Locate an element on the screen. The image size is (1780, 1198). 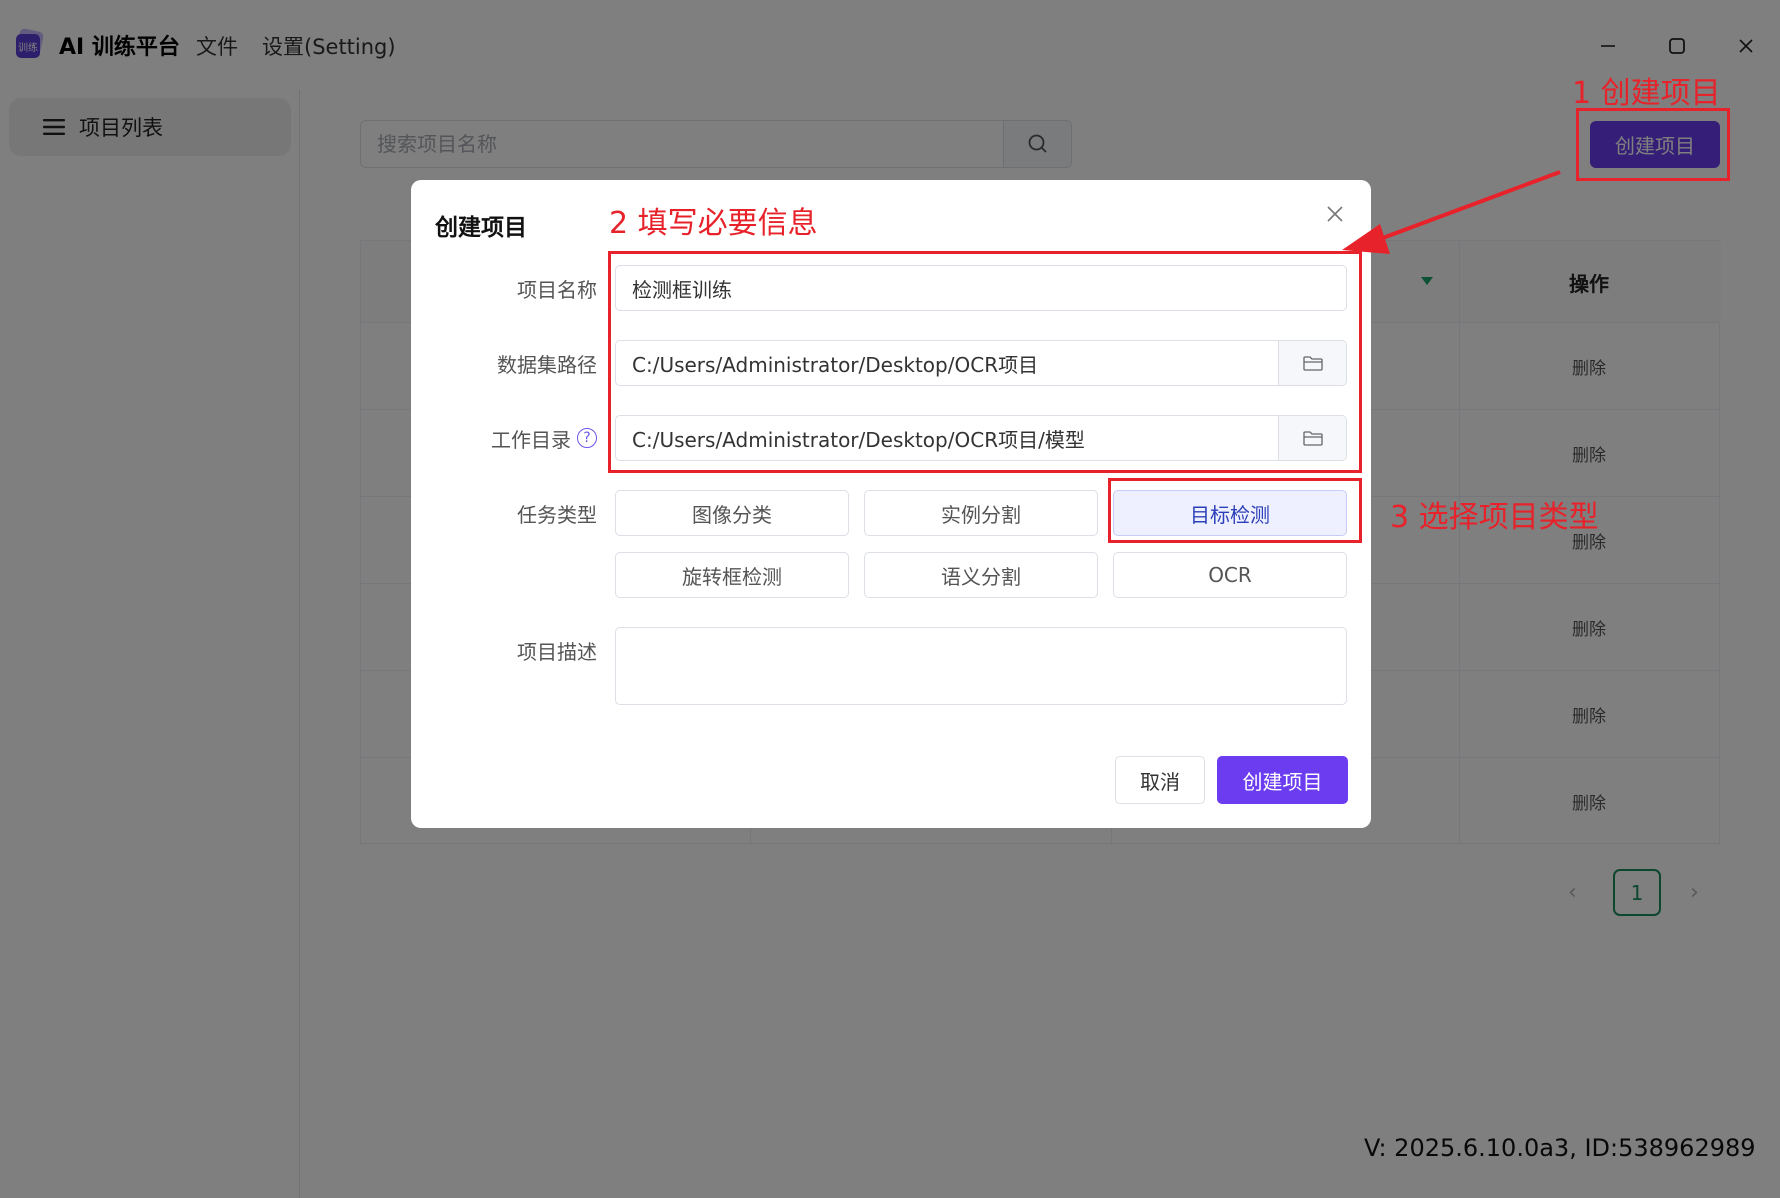
confirm-create-button: 创建项目 is located at coordinates (1282, 780).